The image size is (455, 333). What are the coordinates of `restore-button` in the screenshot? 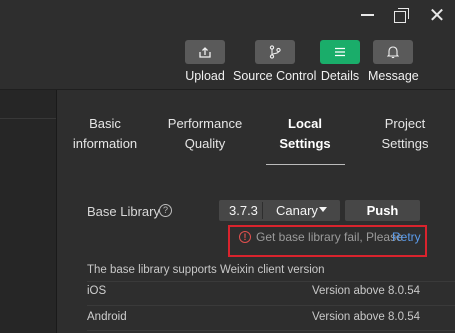 It's located at (401, 15).